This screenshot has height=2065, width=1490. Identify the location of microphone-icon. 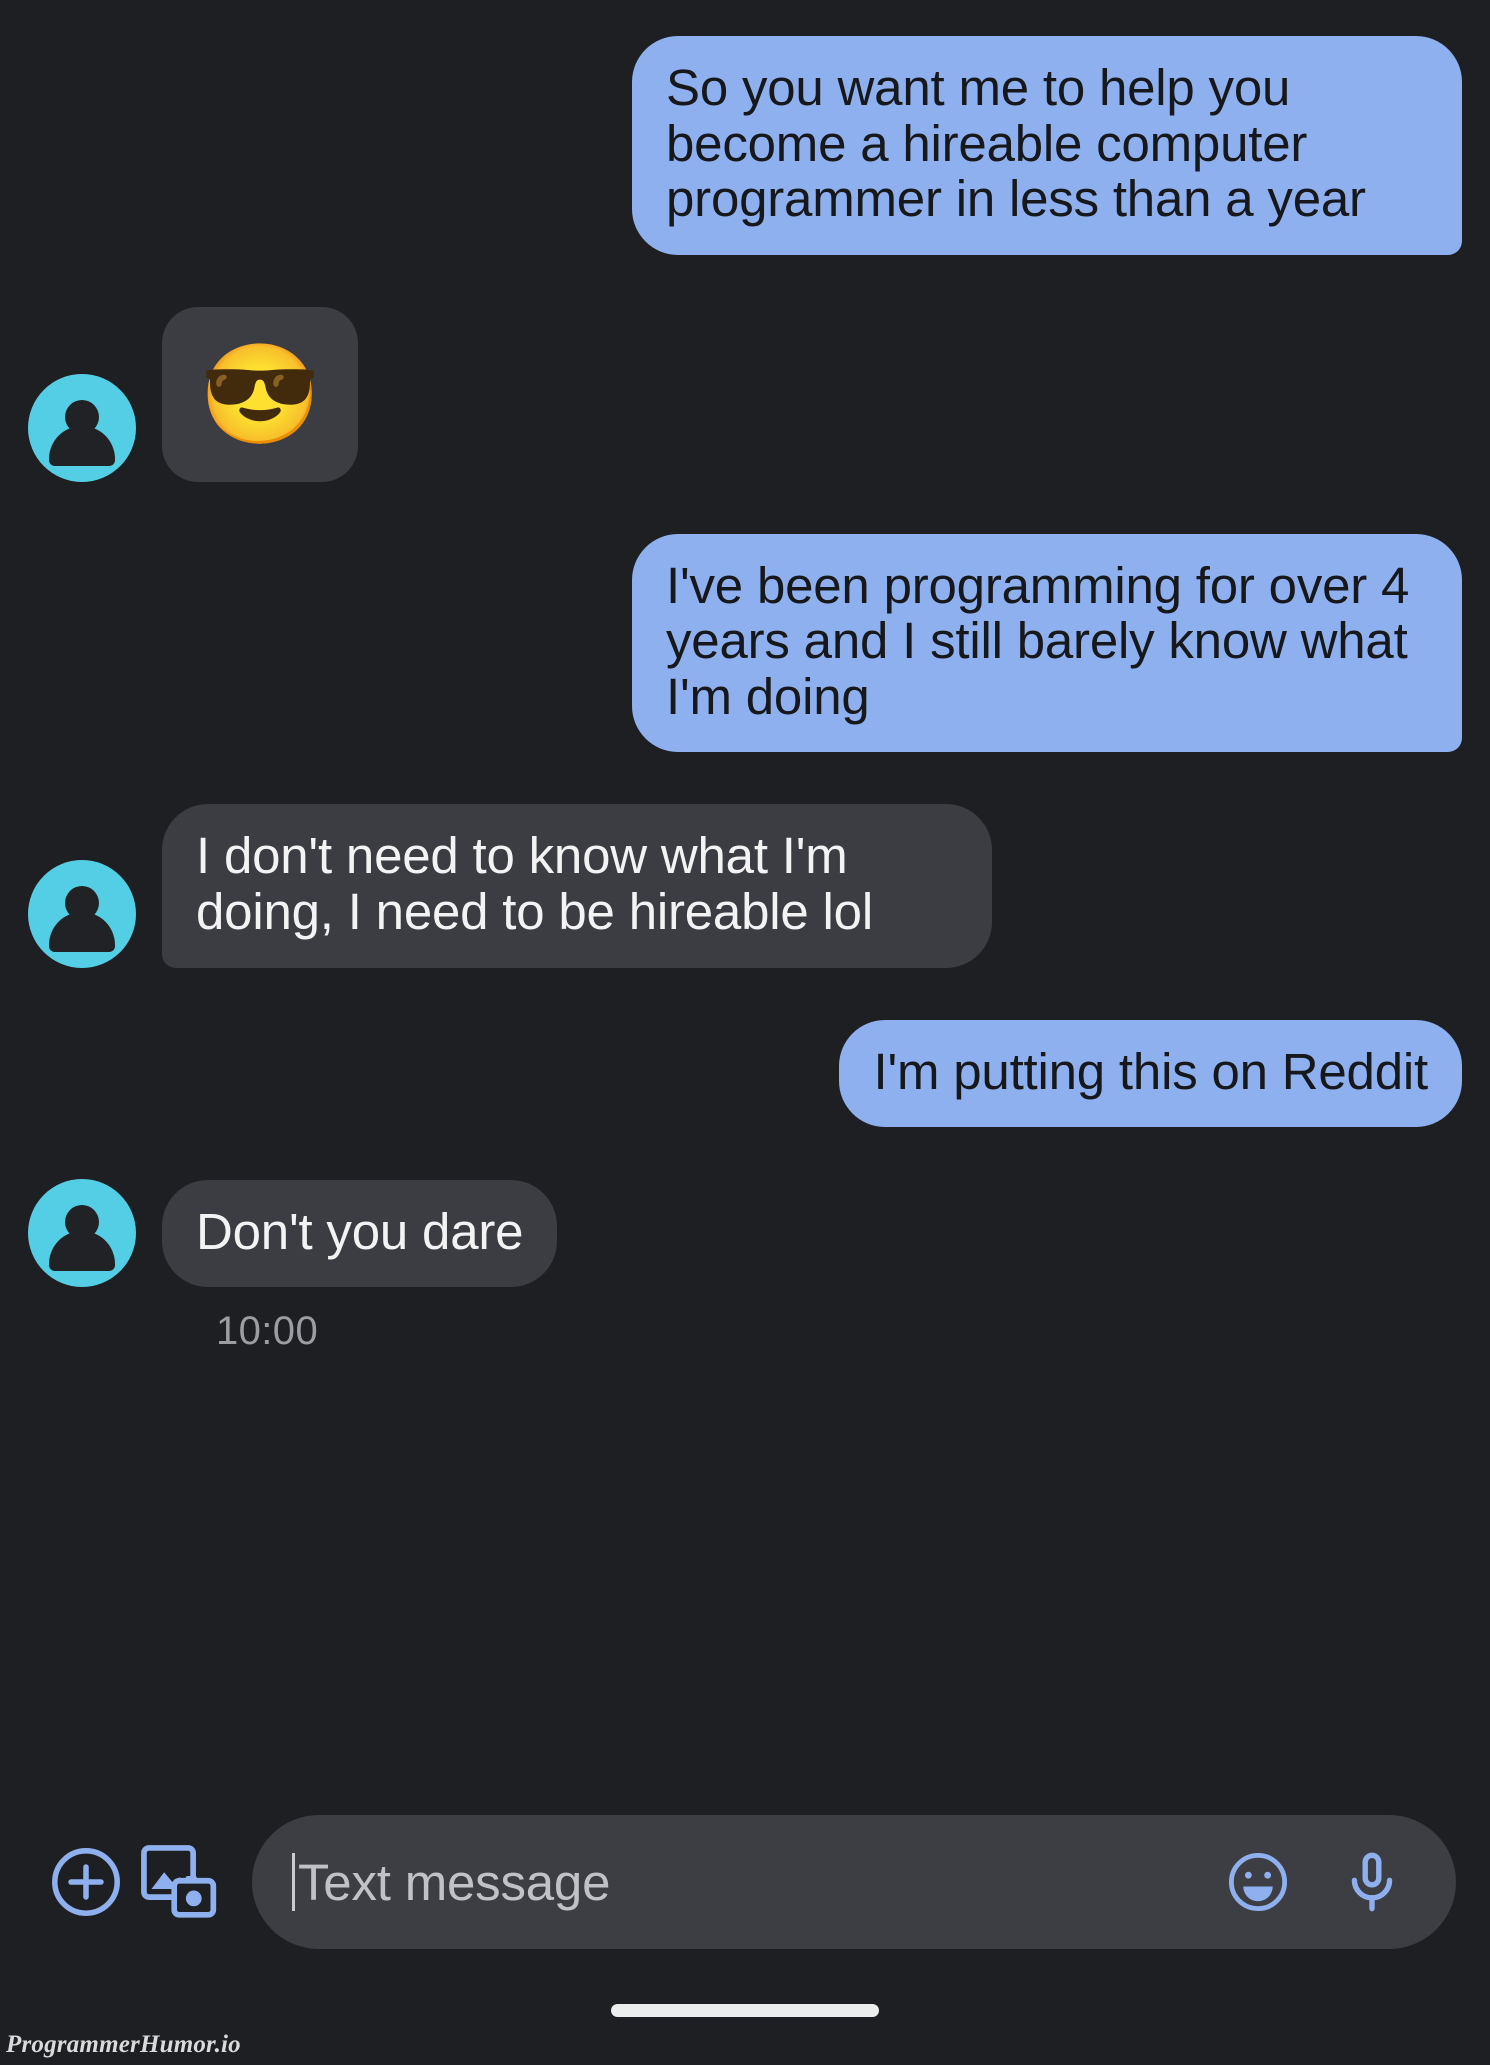
(1372, 1882).